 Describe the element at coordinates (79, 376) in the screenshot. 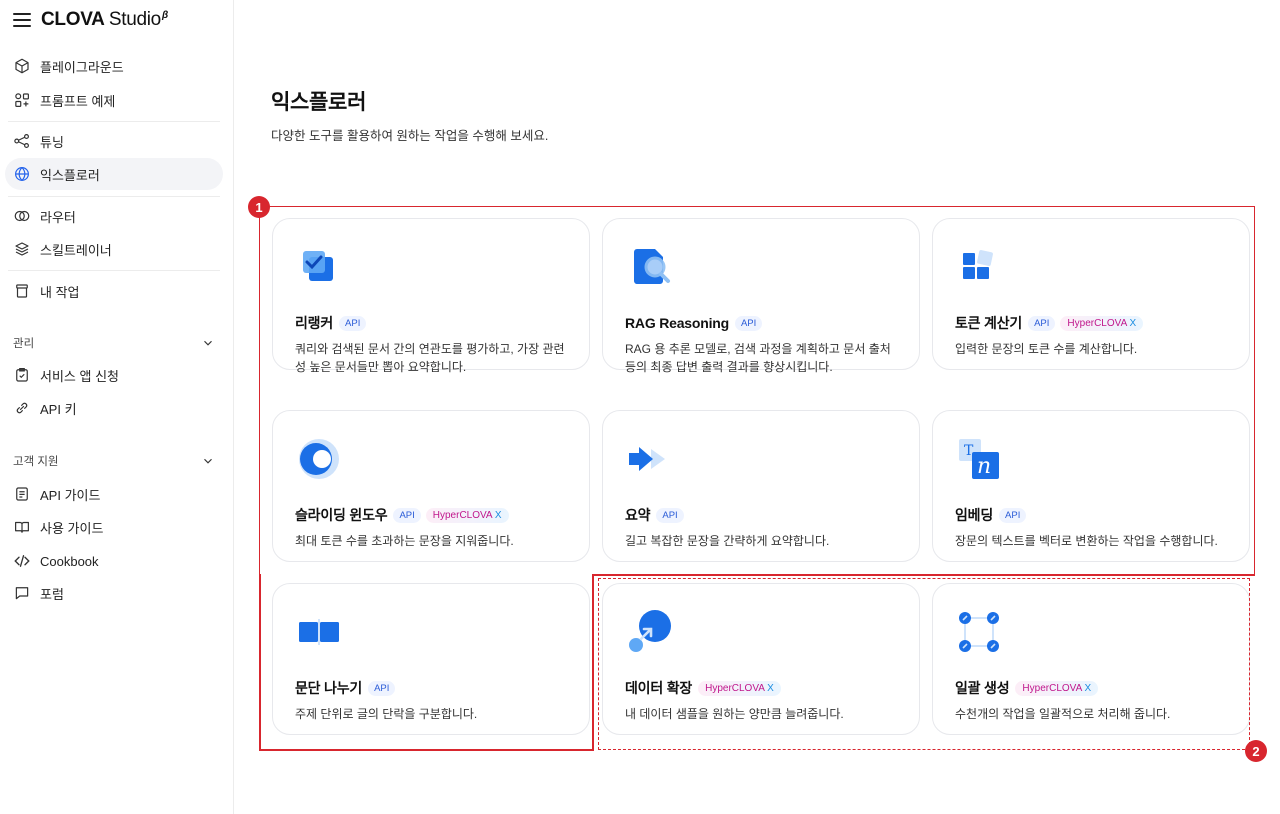

I see `sidebar-item-label: 서비스 앱 신청` at that location.